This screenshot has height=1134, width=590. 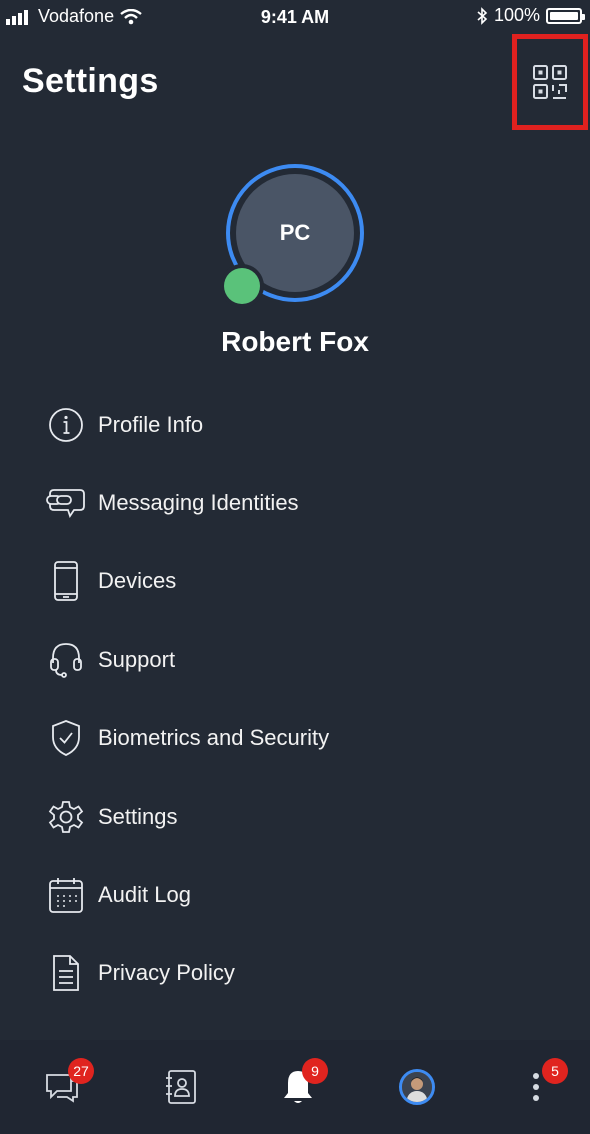 I want to click on tab-profile, so click(x=417, y=1087).